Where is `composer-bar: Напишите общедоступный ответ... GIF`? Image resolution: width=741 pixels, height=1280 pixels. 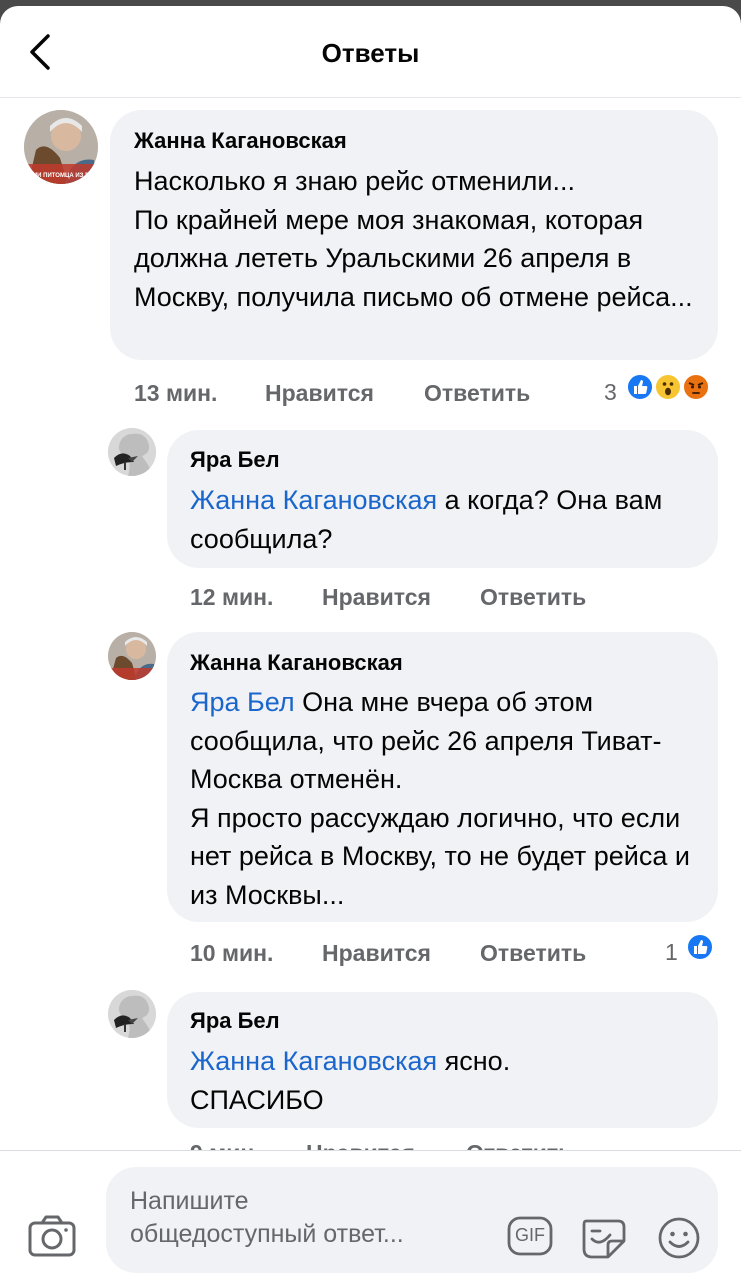
composer-bar: Напишите общедоступный ответ... GIF is located at coordinates (370, 1215).